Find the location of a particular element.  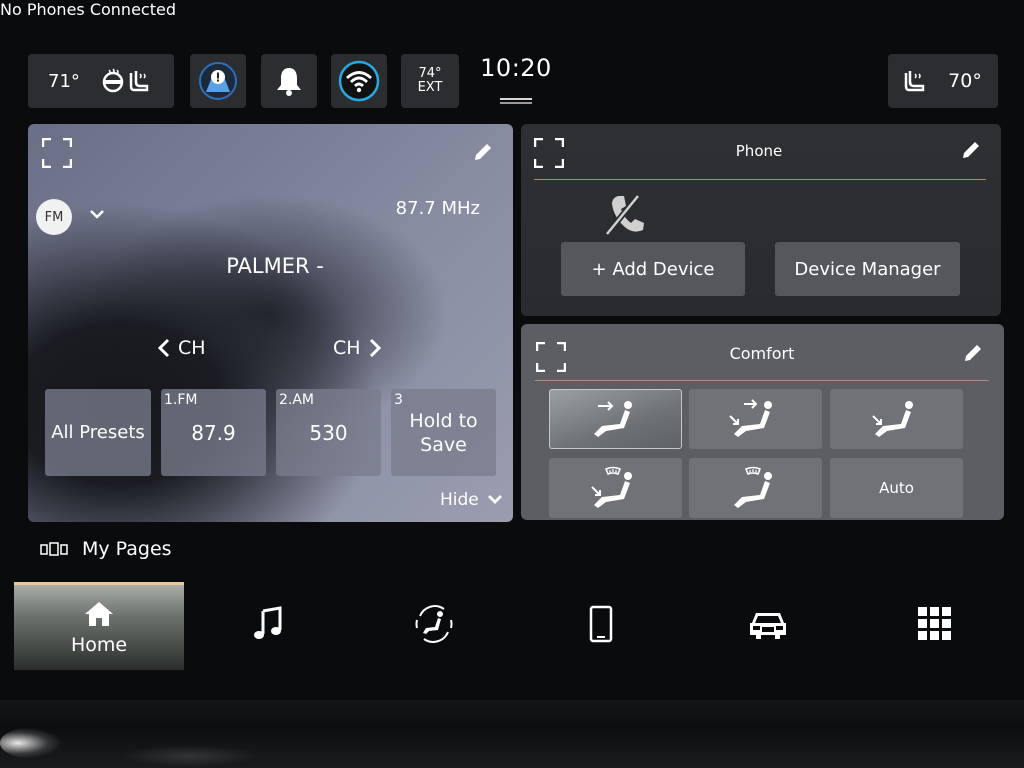

nav-apps-button is located at coordinates (935, 624).